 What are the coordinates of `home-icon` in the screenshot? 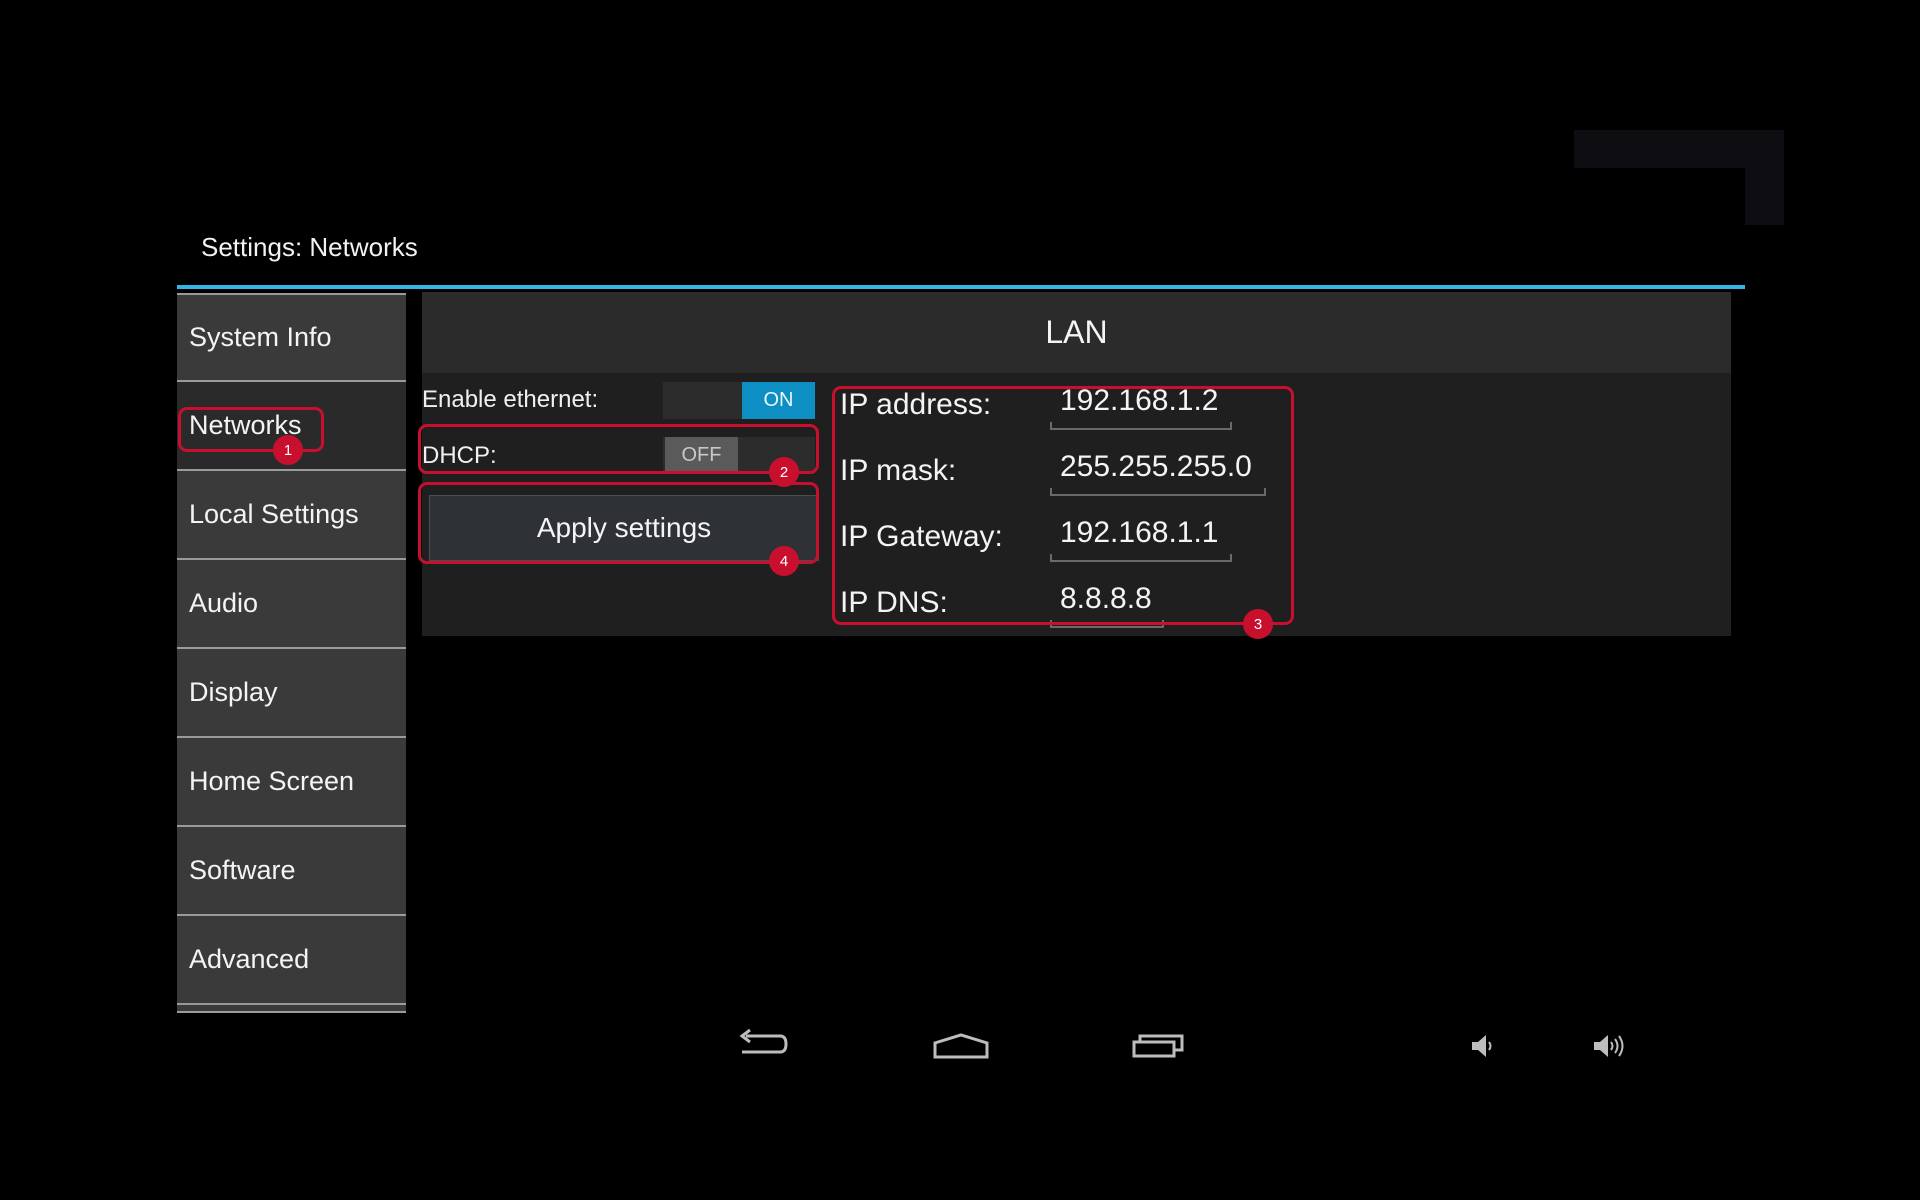 It's located at (961, 1046).